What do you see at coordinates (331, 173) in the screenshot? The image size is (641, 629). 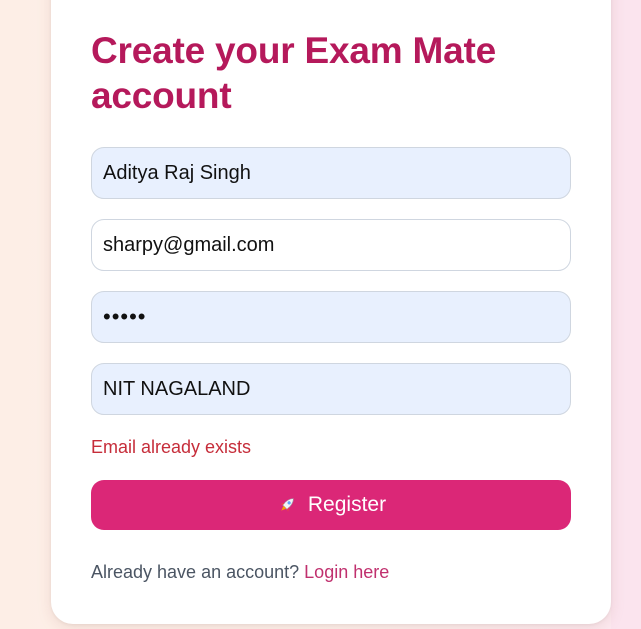 I see `name-input` at bounding box center [331, 173].